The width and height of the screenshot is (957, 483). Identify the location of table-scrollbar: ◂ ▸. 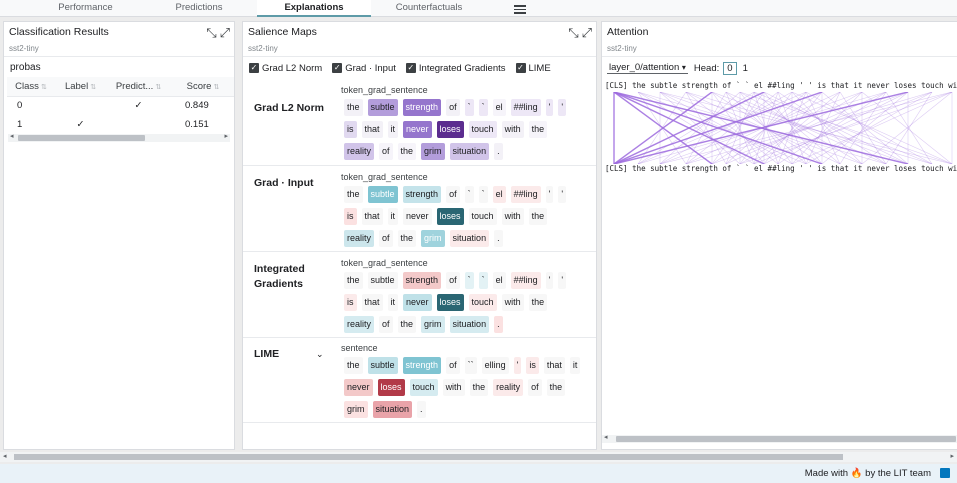
(119, 137).